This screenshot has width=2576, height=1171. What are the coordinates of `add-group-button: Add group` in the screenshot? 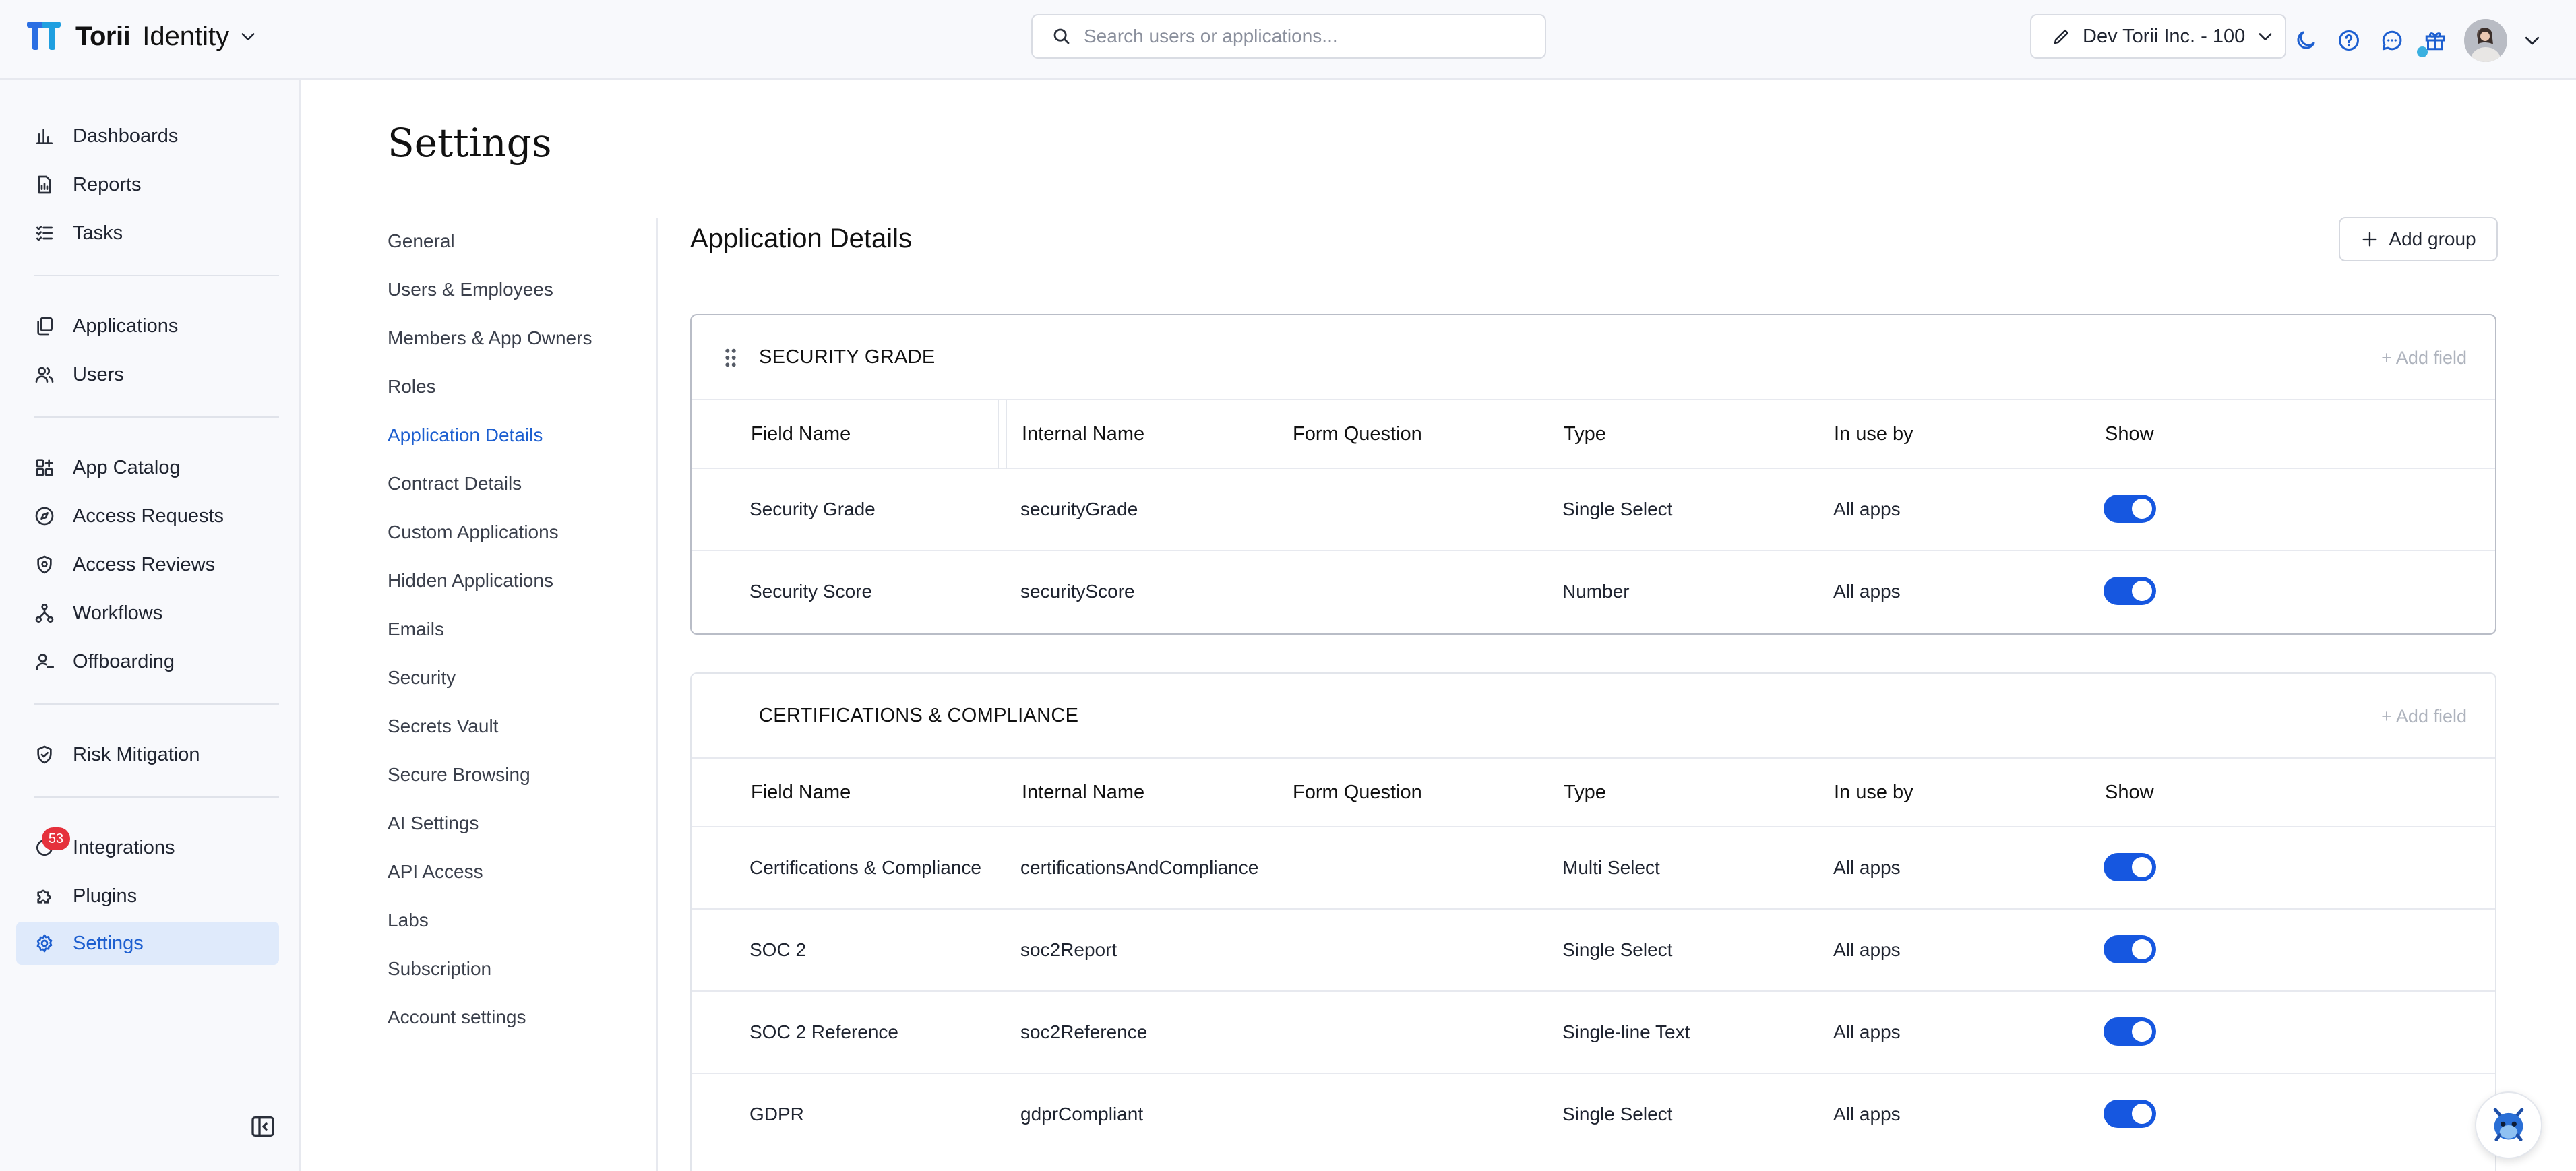 It's located at (2419, 239).